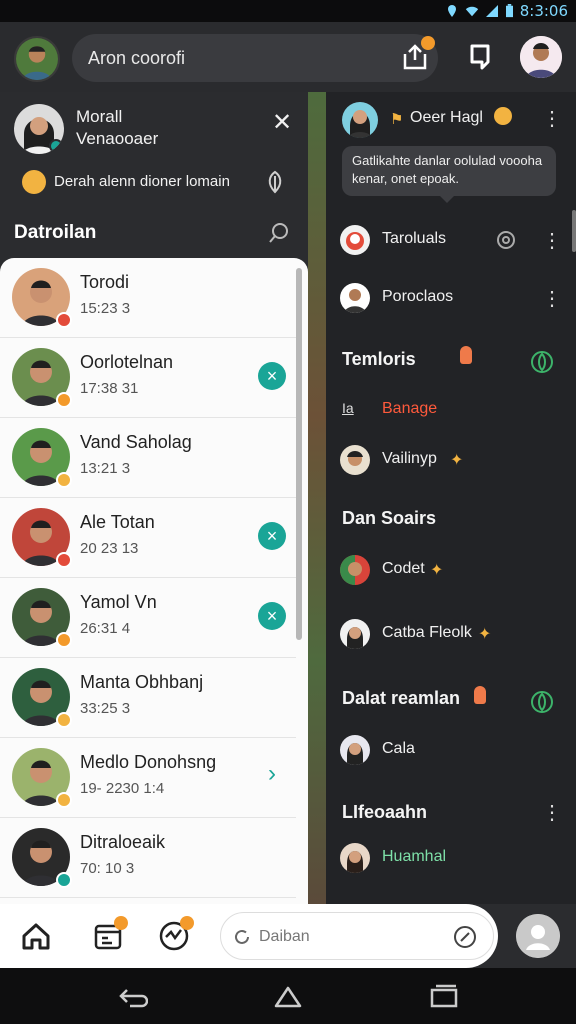  Describe the element at coordinates (410, 408) in the screenshot. I see `banage-label: Banage` at that location.